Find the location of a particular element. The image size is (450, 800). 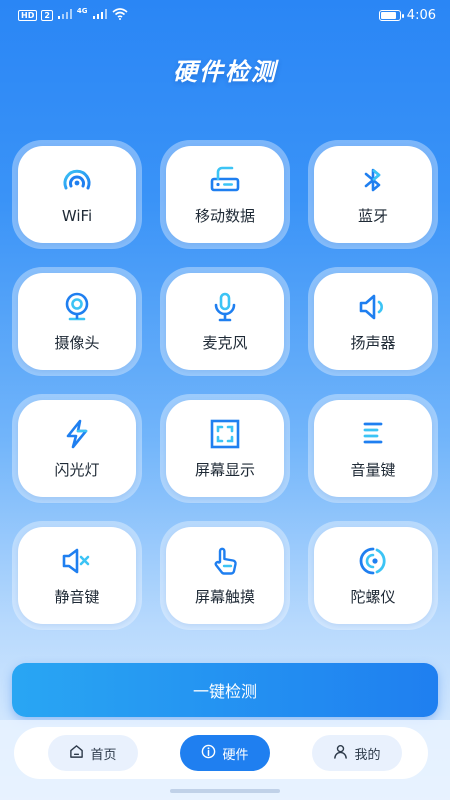

item-flash: 闪光灯 is located at coordinates (77, 448).